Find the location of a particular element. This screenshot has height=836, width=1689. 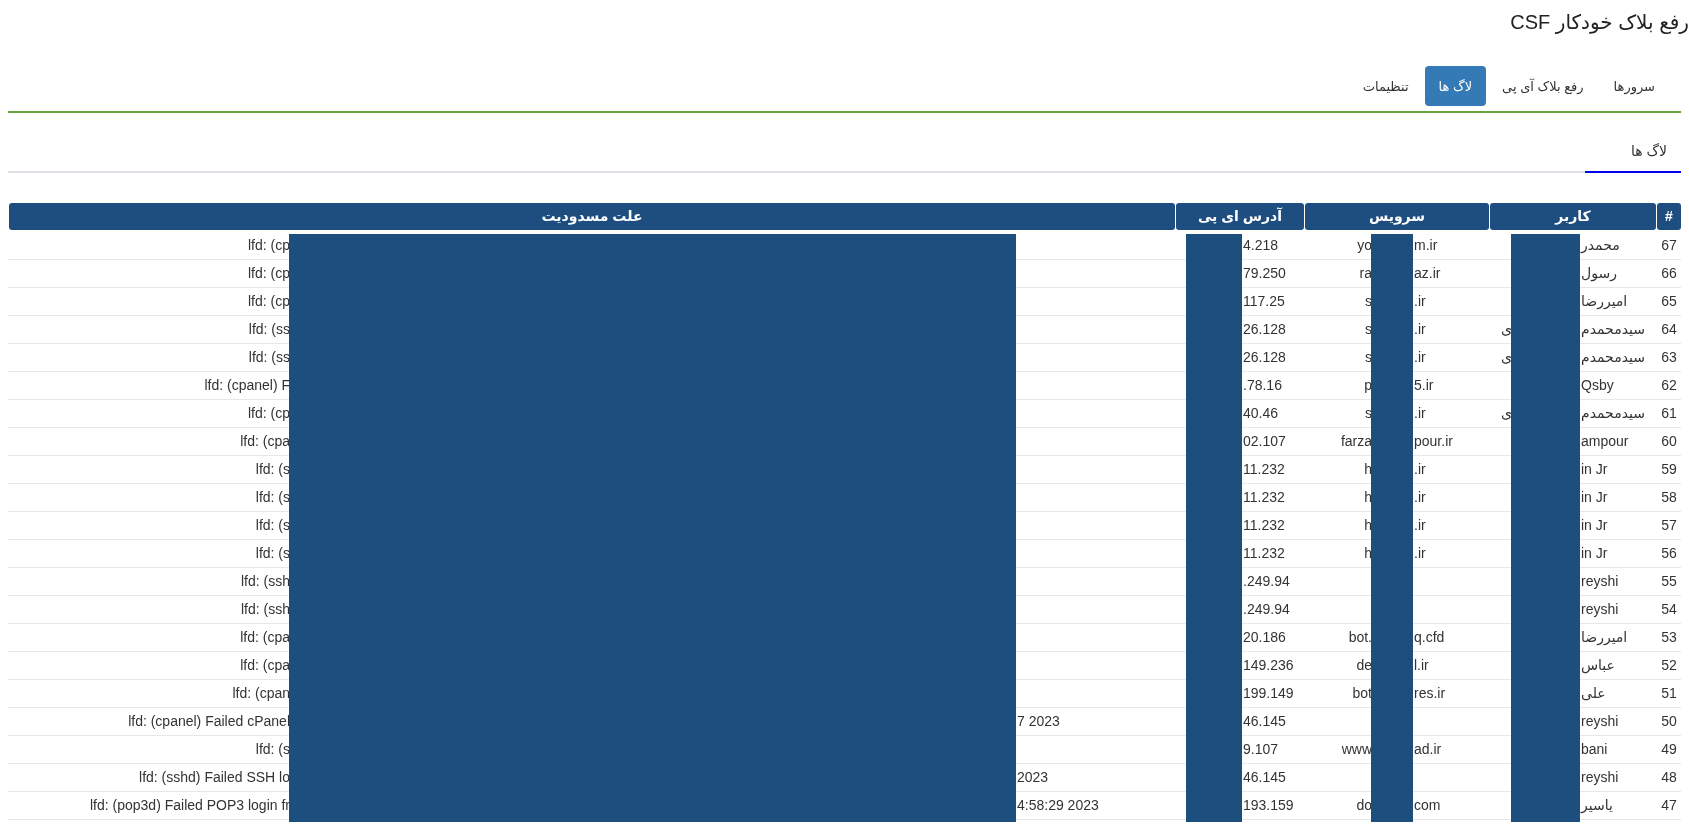

ip-text: 20.186 is located at coordinates (1265, 637).